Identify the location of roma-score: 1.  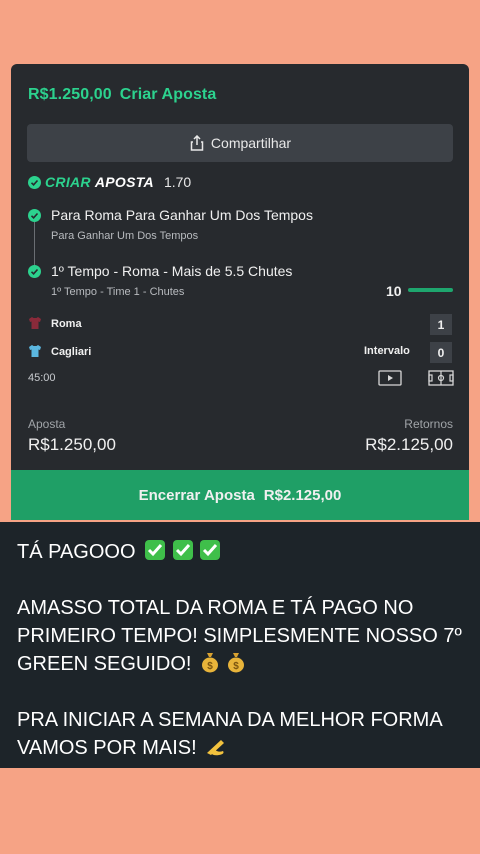
(441, 324).